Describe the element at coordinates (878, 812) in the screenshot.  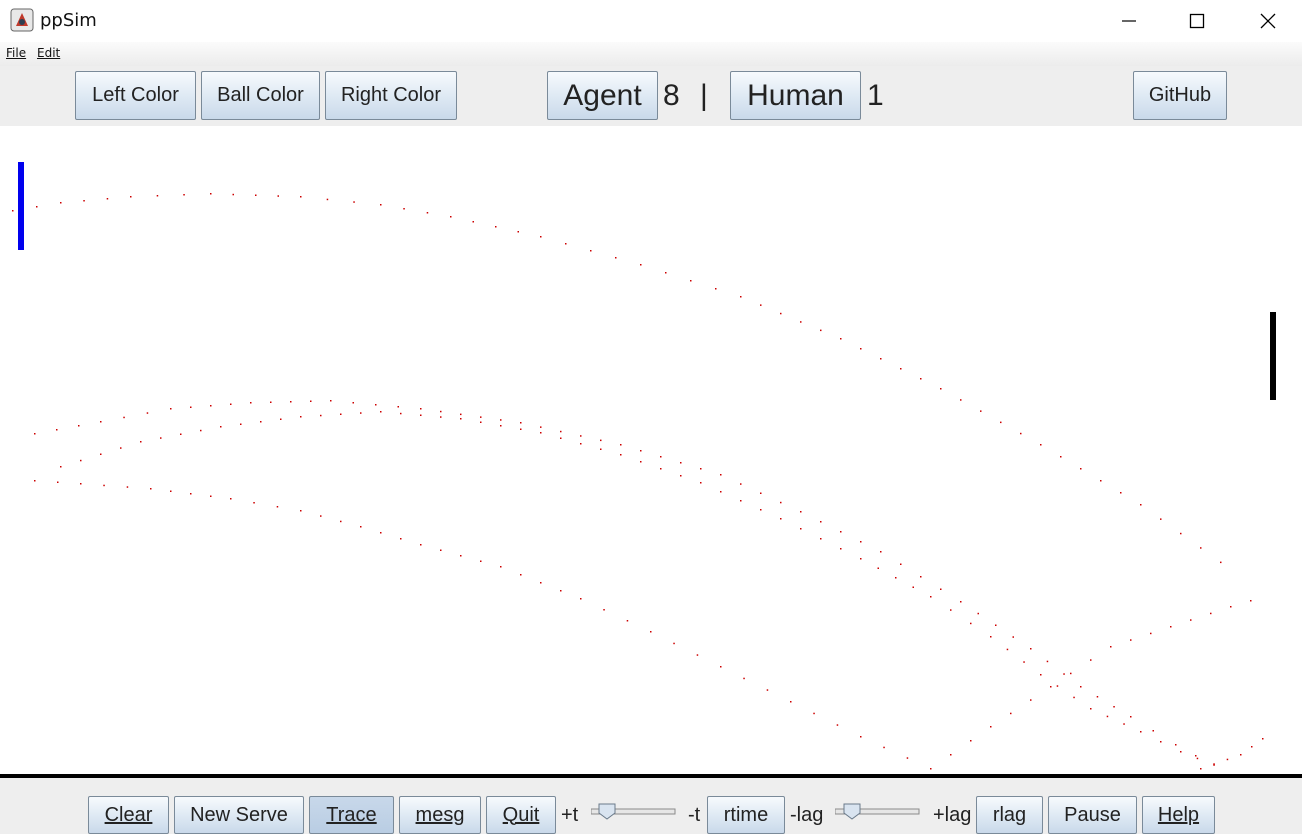
I see `lag-slider` at that location.